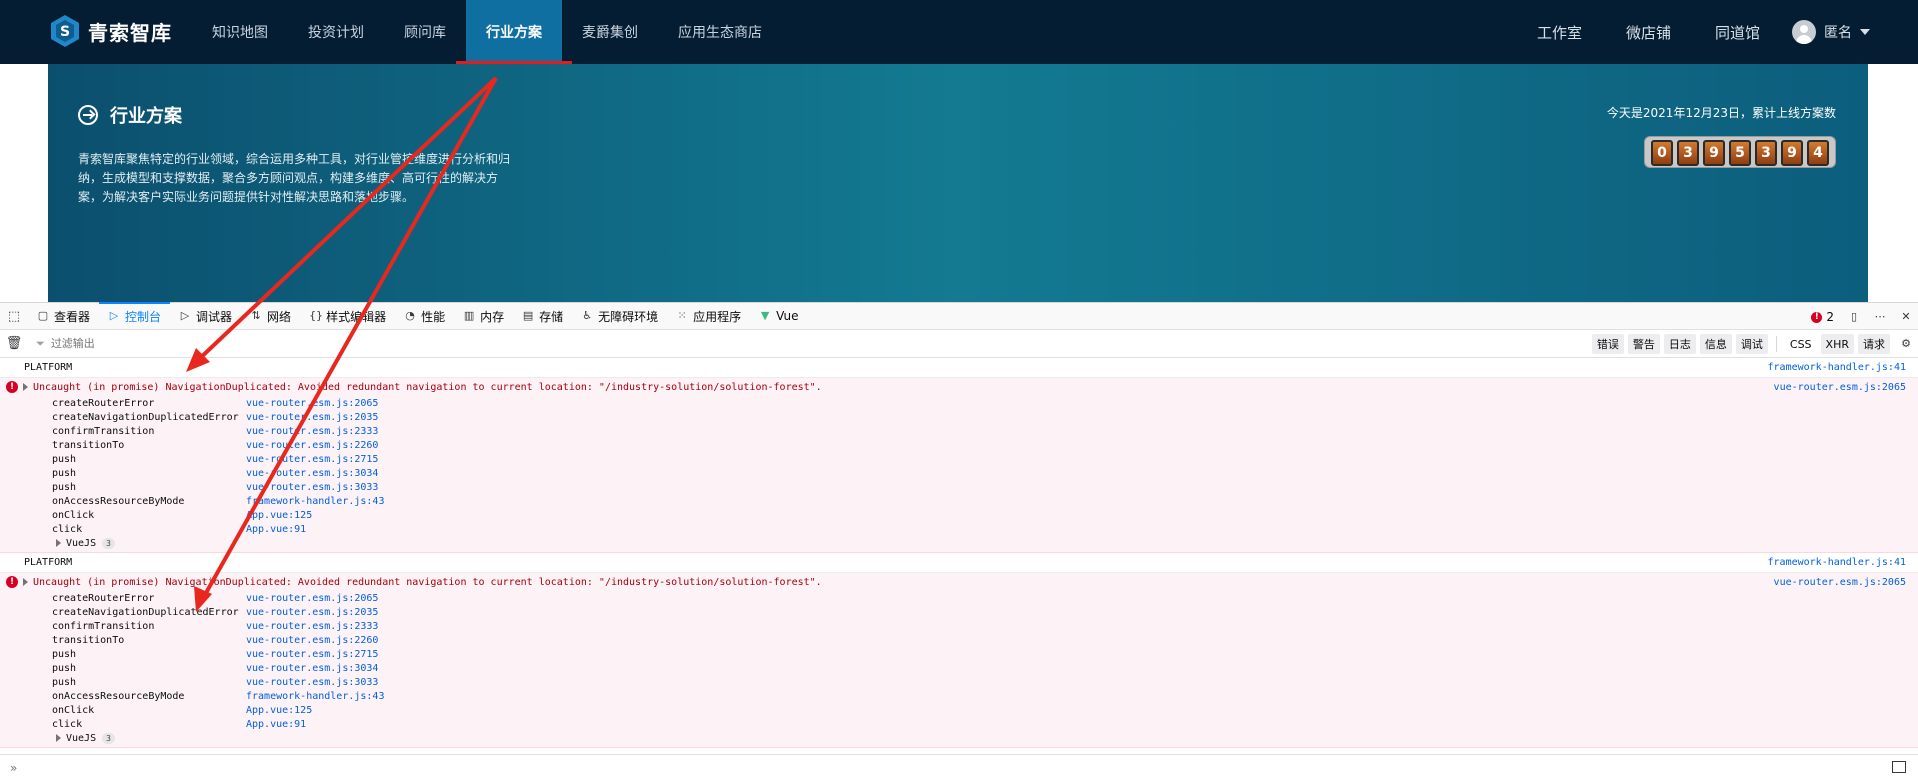 Image resolution: width=1918 pixels, height=780 pixels. Describe the element at coordinates (14, 316) in the screenshot. I see `element-picker-icon: ⬚` at that location.